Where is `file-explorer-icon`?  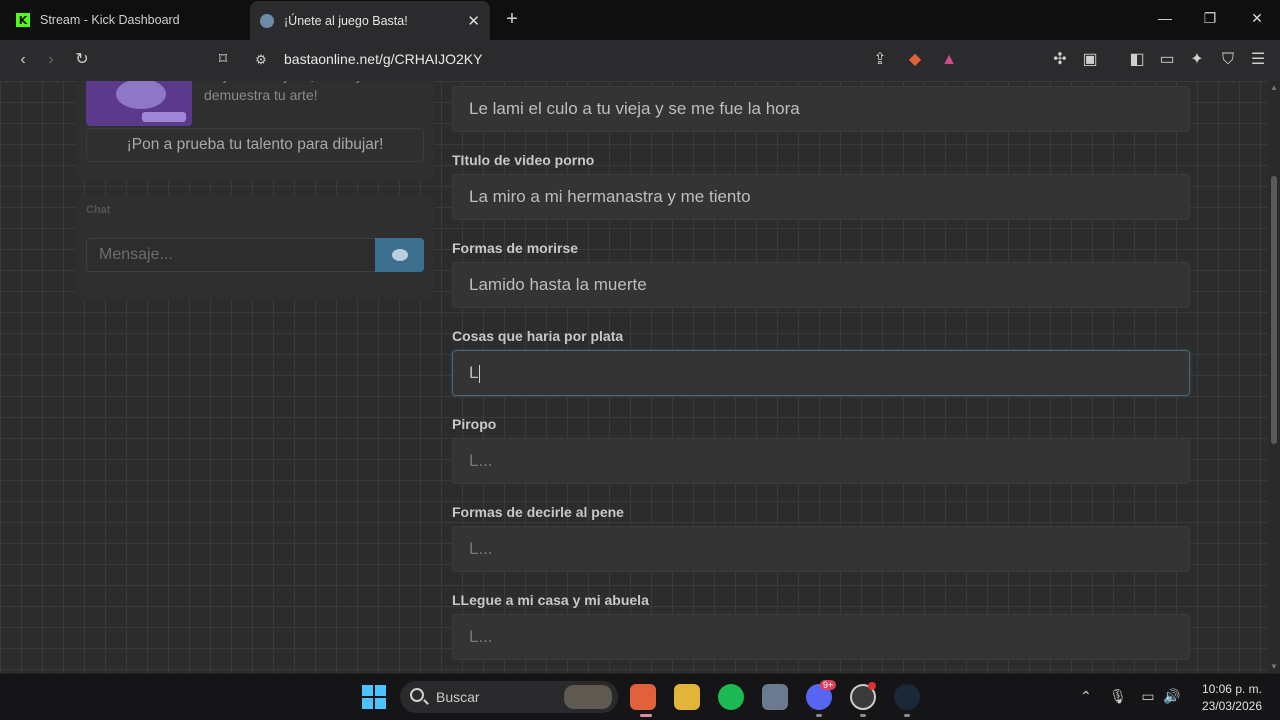
file-explorer-icon is located at coordinates (687, 697).